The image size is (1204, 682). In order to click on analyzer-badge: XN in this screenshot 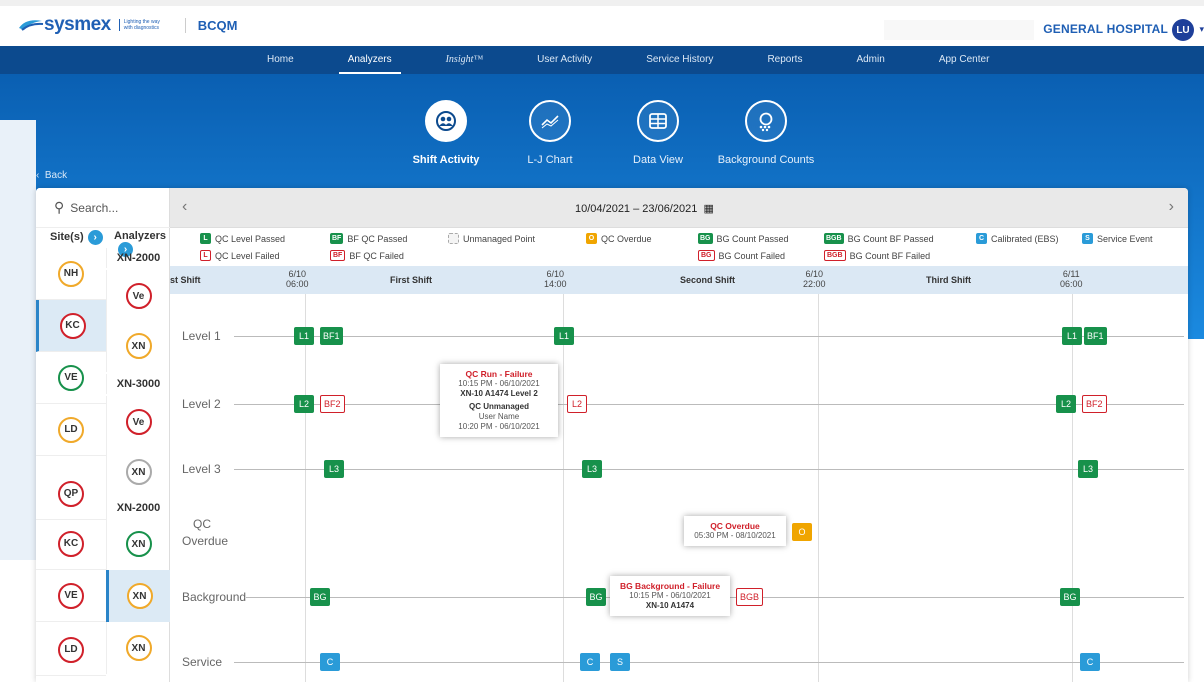, I will do `click(138, 472)`.